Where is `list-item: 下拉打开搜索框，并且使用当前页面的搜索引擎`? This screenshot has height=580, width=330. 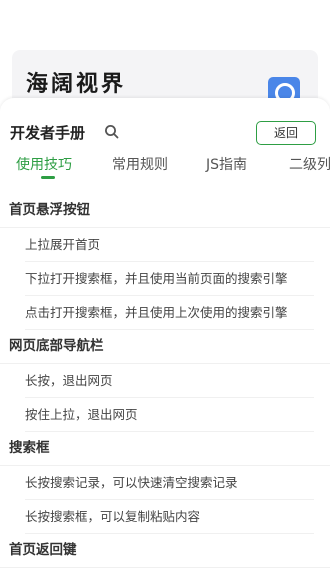
list-item: 下拉打开搜索框，并且使用当前页面的搜索引擎 is located at coordinates (169, 279).